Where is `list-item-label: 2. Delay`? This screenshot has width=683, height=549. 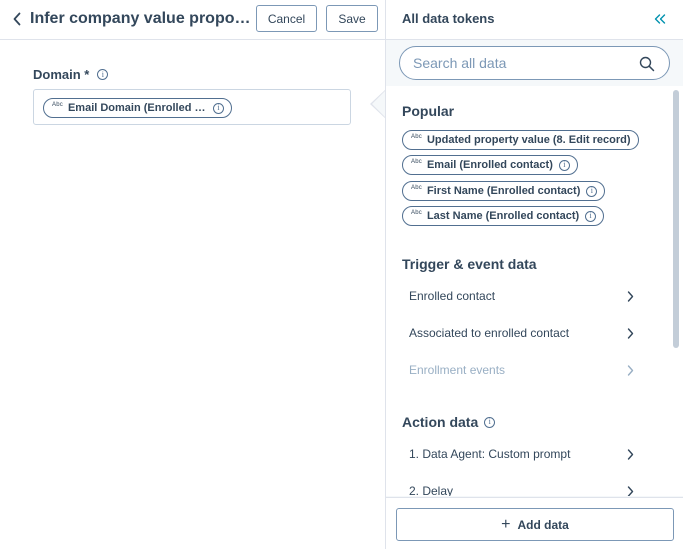 list-item-label: 2. Delay is located at coordinates (431, 490).